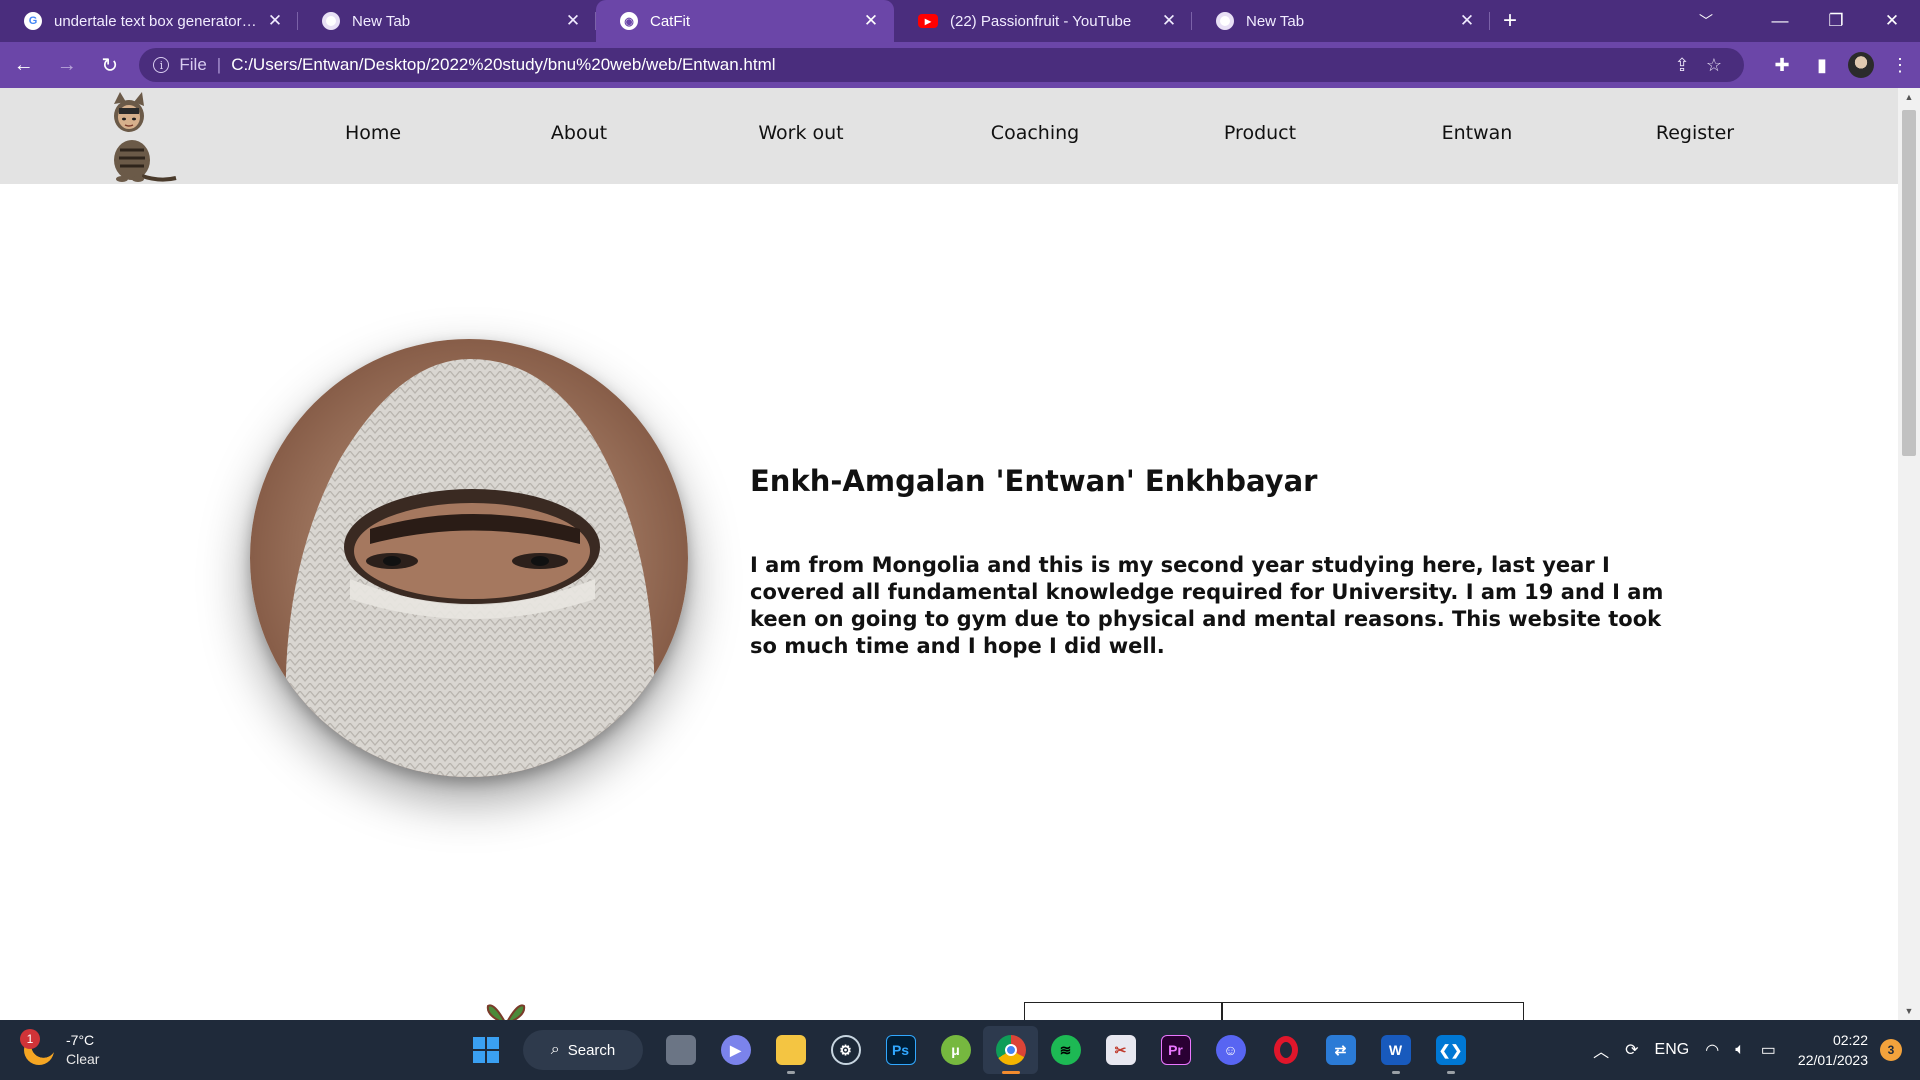 This screenshot has height=1080, width=1920. What do you see at coordinates (1230, 1050) in the screenshot?
I see `discord-icon: ☺` at bounding box center [1230, 1050].